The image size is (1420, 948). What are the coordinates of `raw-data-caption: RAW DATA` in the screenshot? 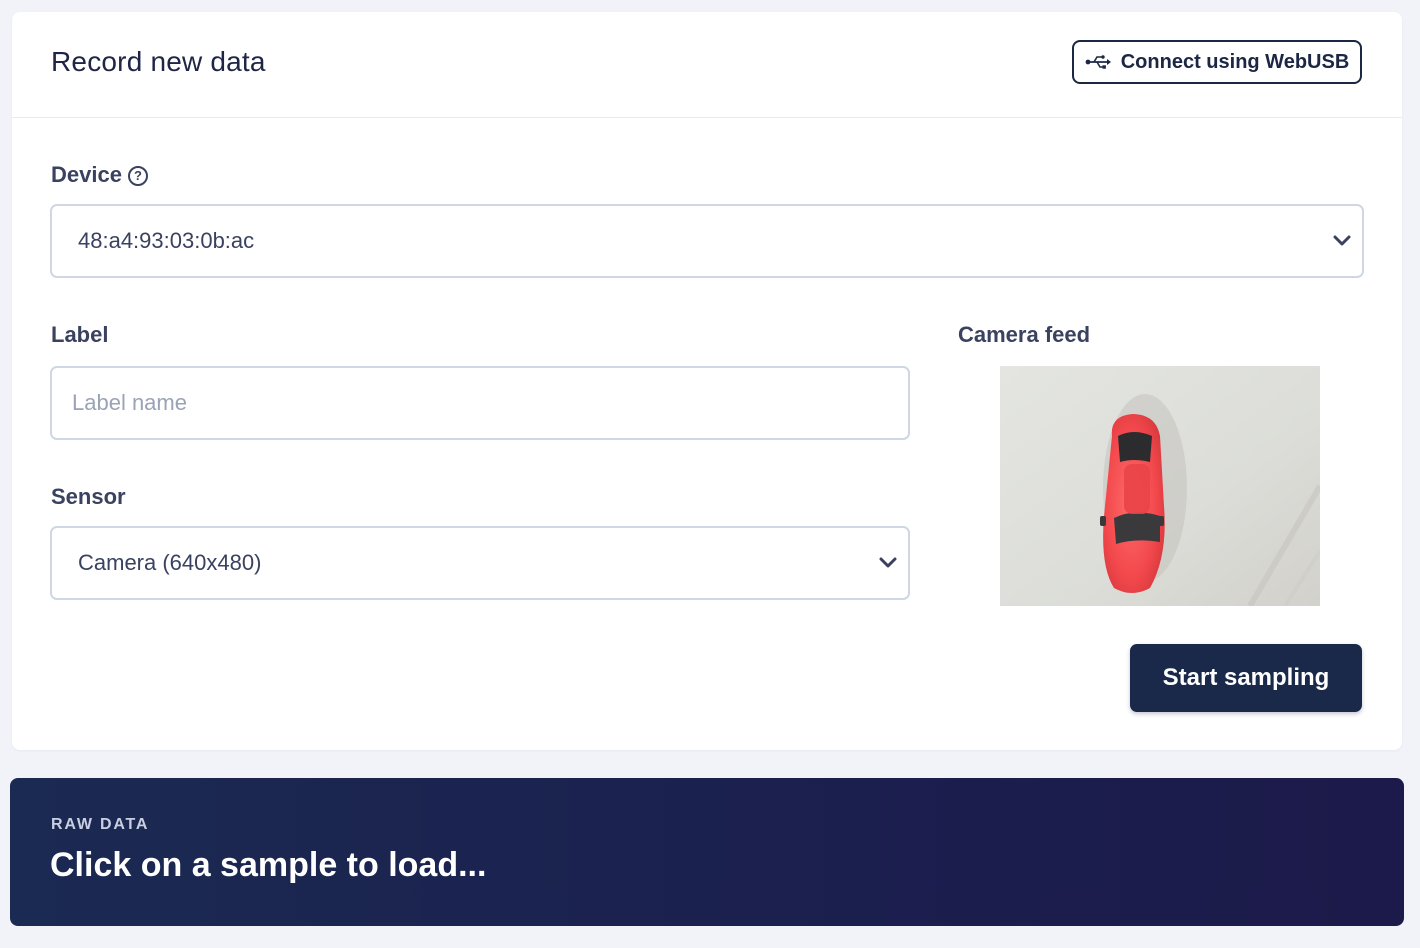 It's located at (100, 824).